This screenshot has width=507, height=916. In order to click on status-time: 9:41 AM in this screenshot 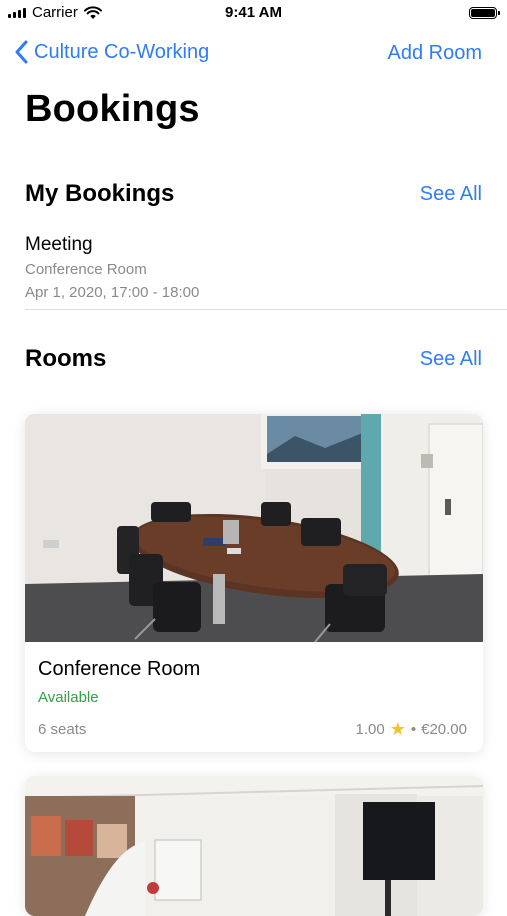, I will do `click(253, 12)`.